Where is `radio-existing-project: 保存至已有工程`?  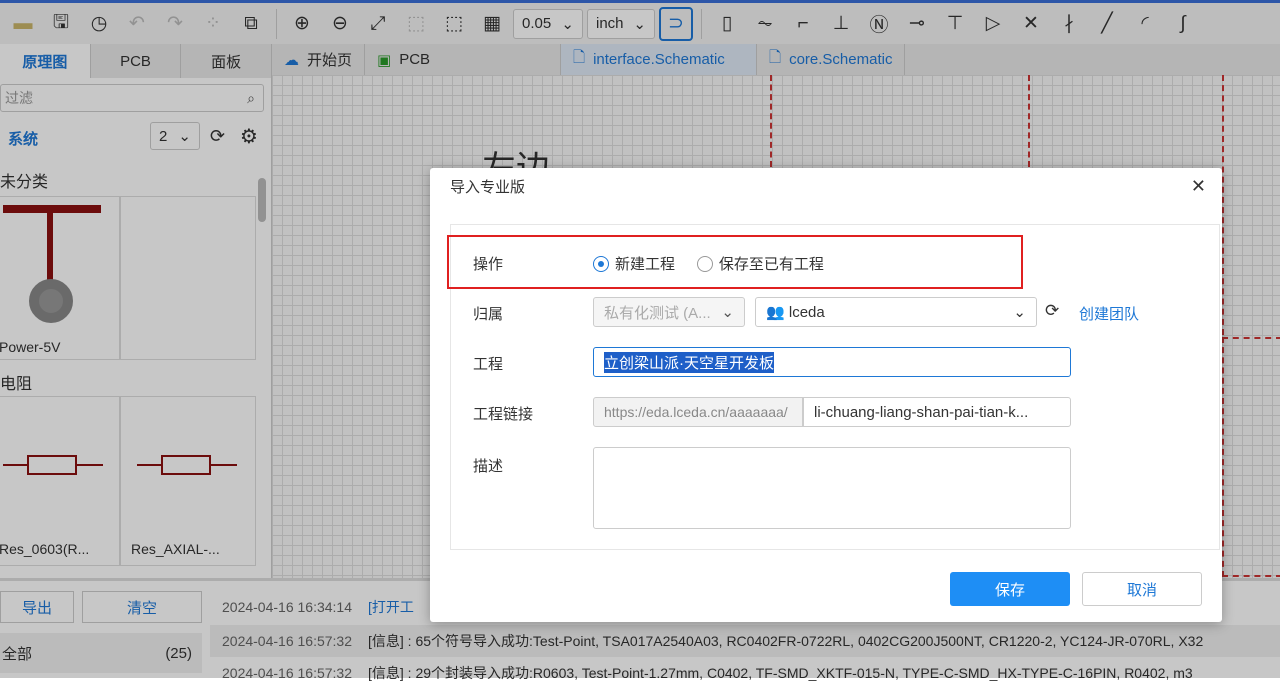 radio-existing-project: 保存至已有工程 is located at coordinates (760, 263).